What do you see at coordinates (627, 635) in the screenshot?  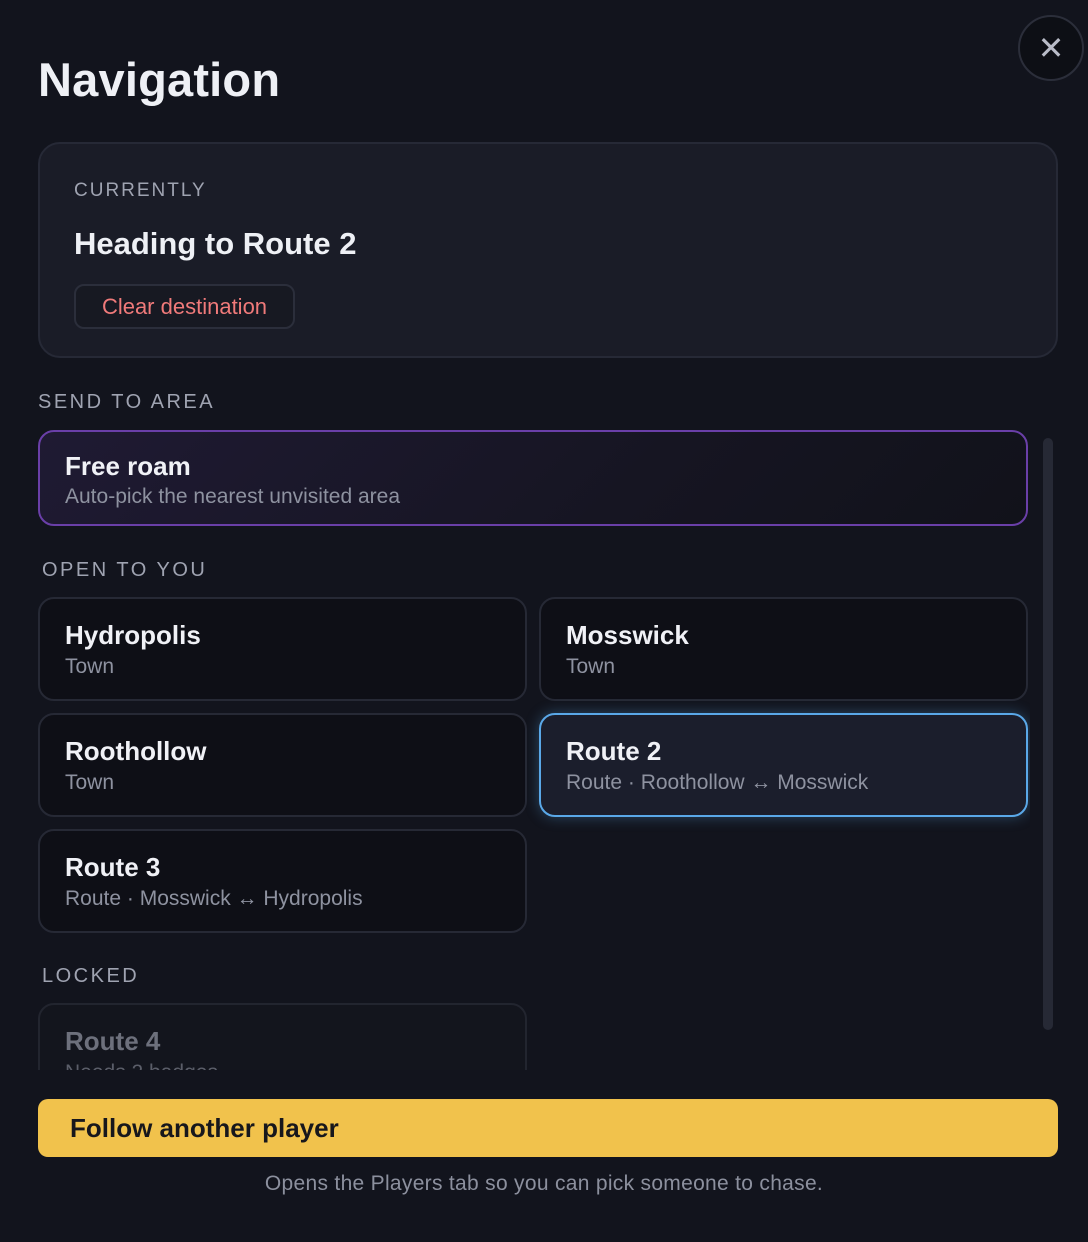 I see `area-name: Mosswick` at bounding box center [627, 635].